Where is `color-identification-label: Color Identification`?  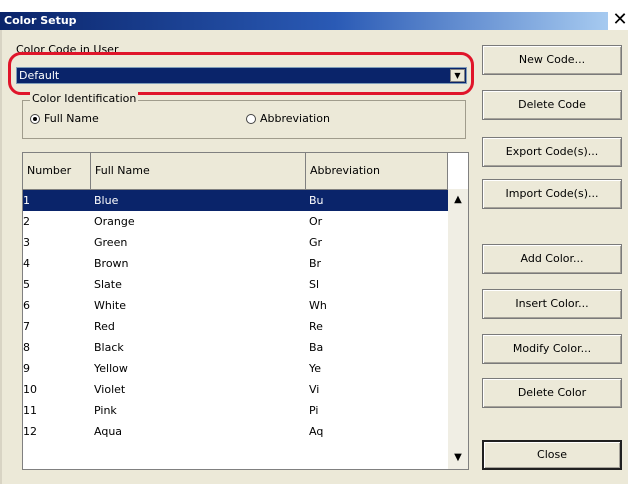
color-identification-label: Color Identification is located at coordinates (84, 98).